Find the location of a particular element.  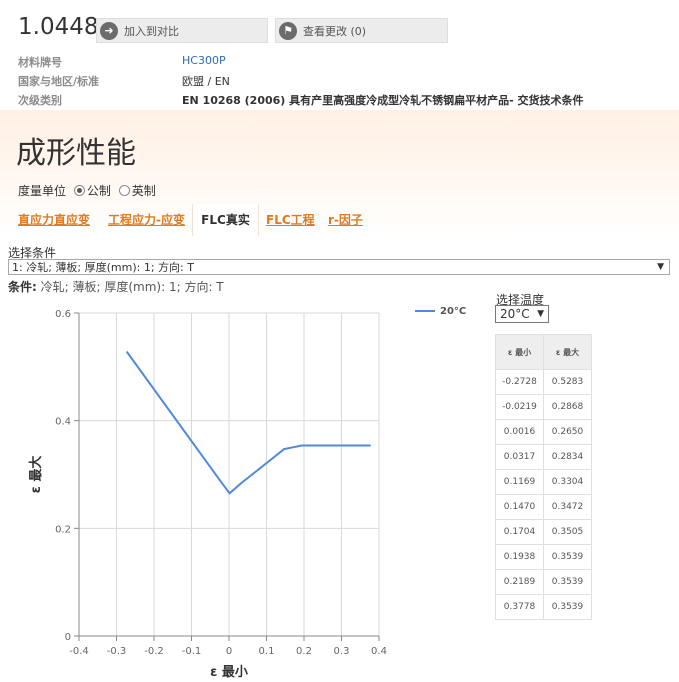

metric-label: 公制 is located at coordinates (99, 191).